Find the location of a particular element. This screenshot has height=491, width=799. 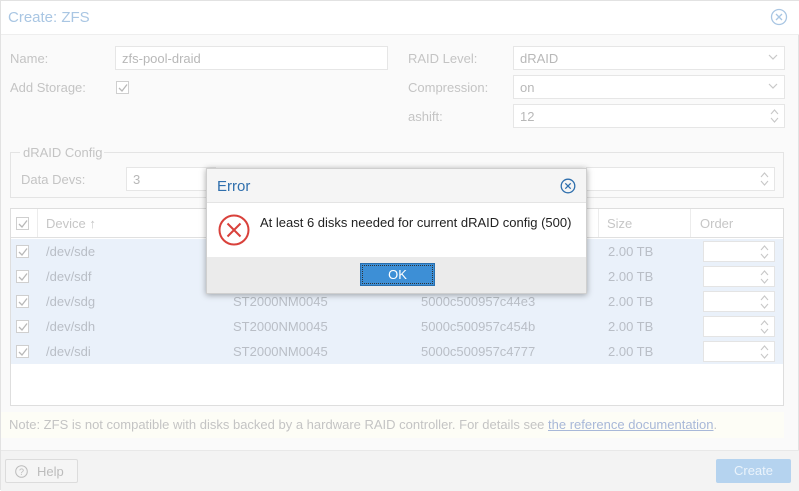

ok-button: OK is located at coordinates (397, 274).